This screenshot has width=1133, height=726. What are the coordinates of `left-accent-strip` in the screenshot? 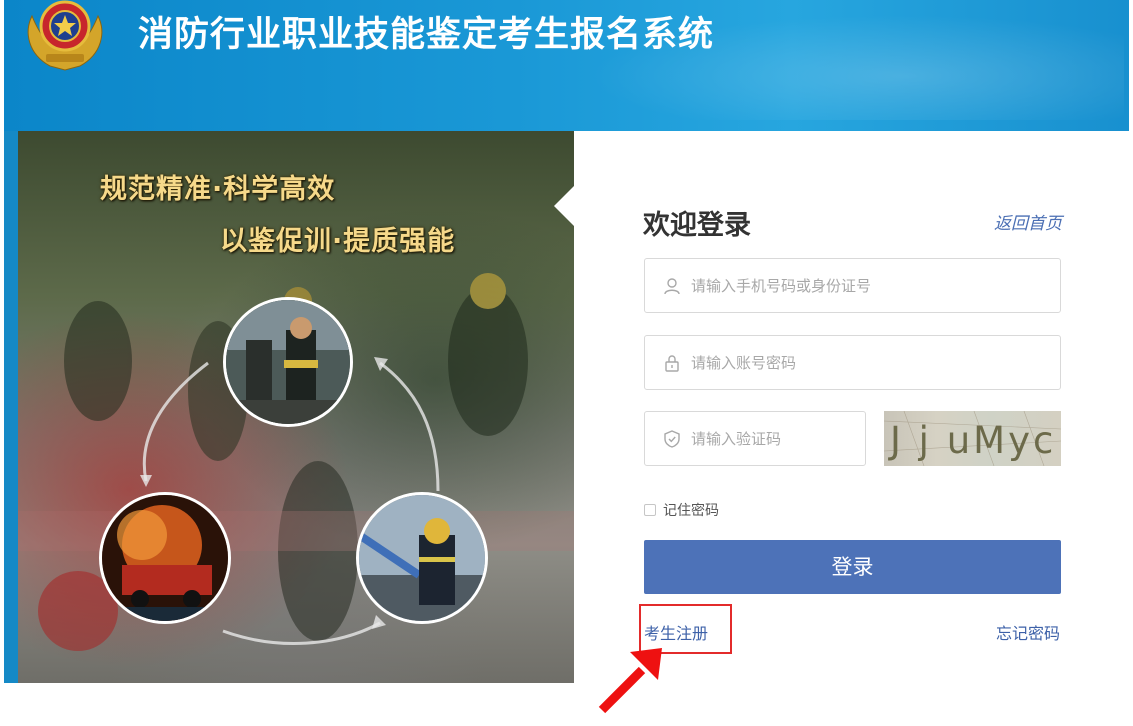 It's located at (11, 407).